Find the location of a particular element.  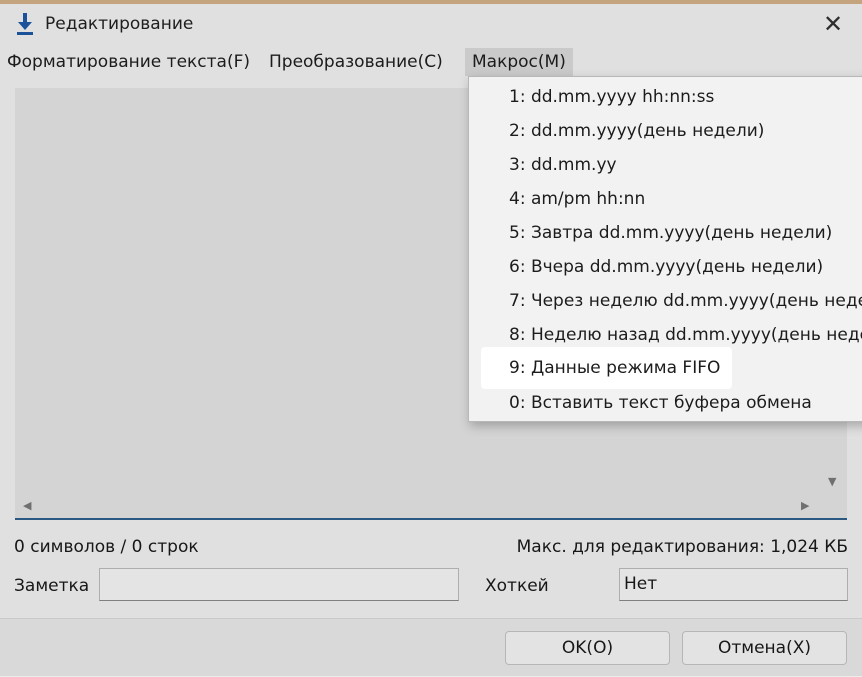

menu-item-macro-7: 7: Через неделю dd.mm.yyyy(день недели) is located at coordinates (685, 301).